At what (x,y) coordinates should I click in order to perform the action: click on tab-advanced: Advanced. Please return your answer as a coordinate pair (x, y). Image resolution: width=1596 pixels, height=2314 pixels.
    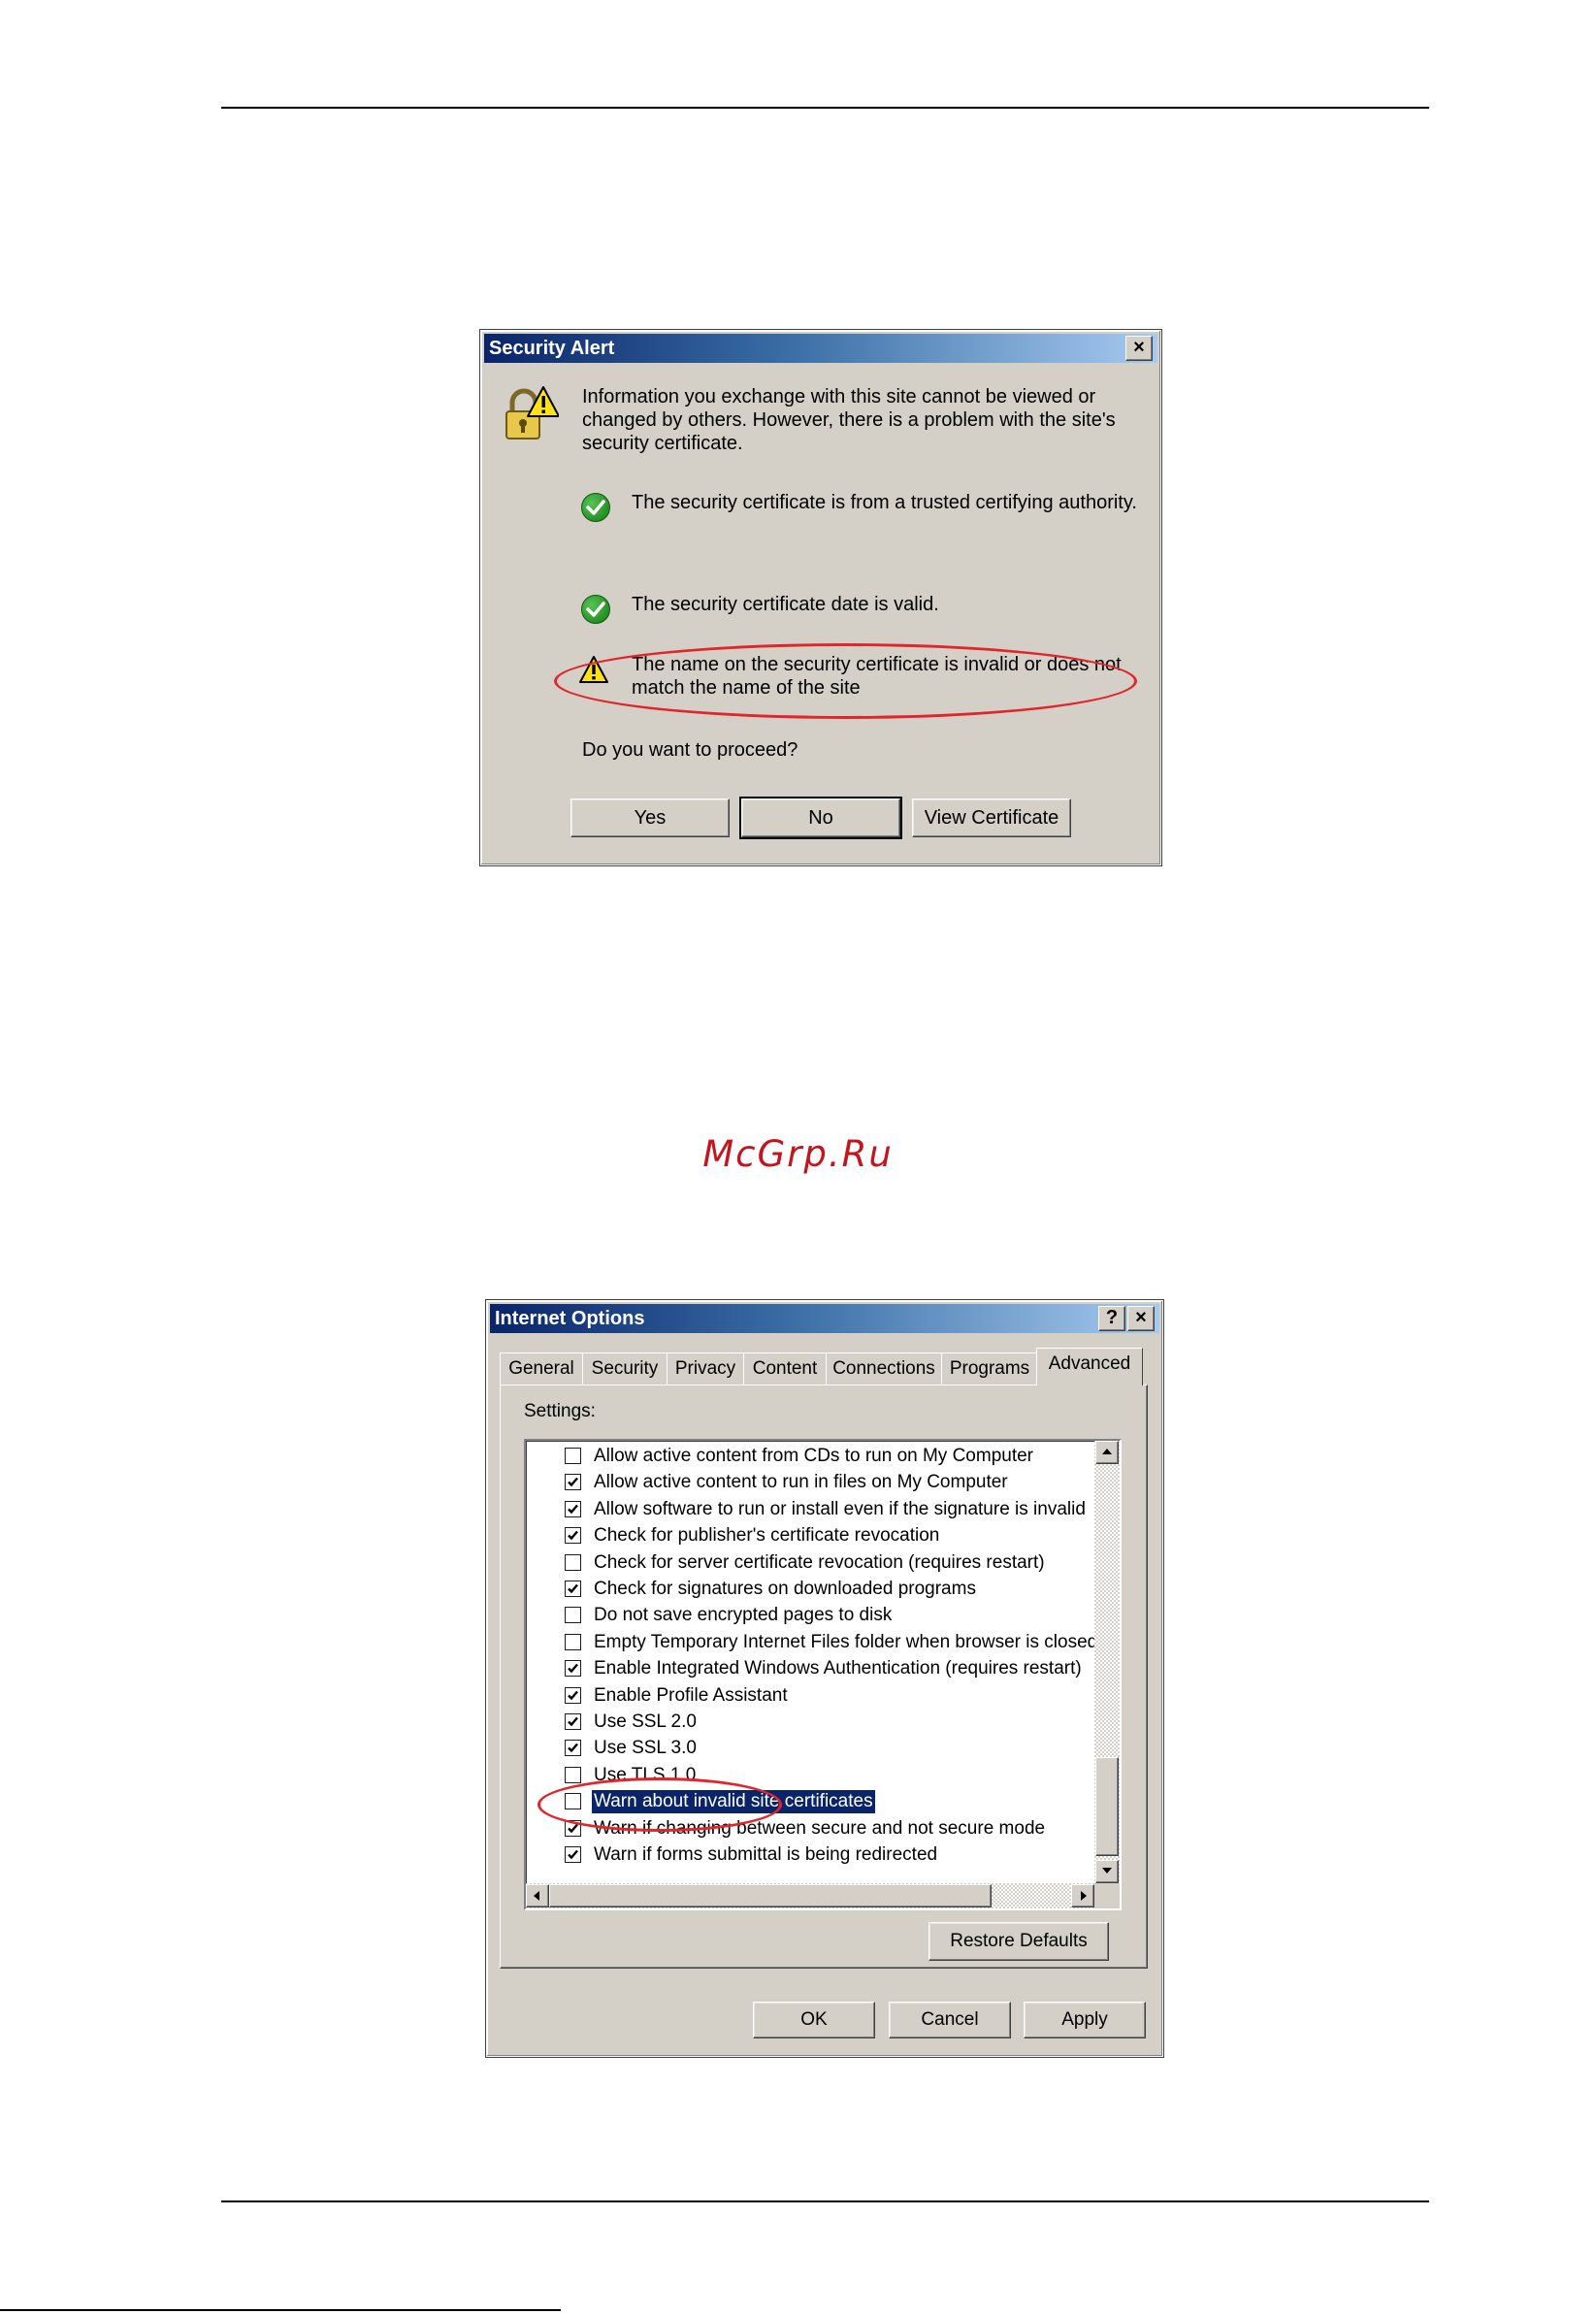
    Looking at the image, I should click on (1089, 1366).